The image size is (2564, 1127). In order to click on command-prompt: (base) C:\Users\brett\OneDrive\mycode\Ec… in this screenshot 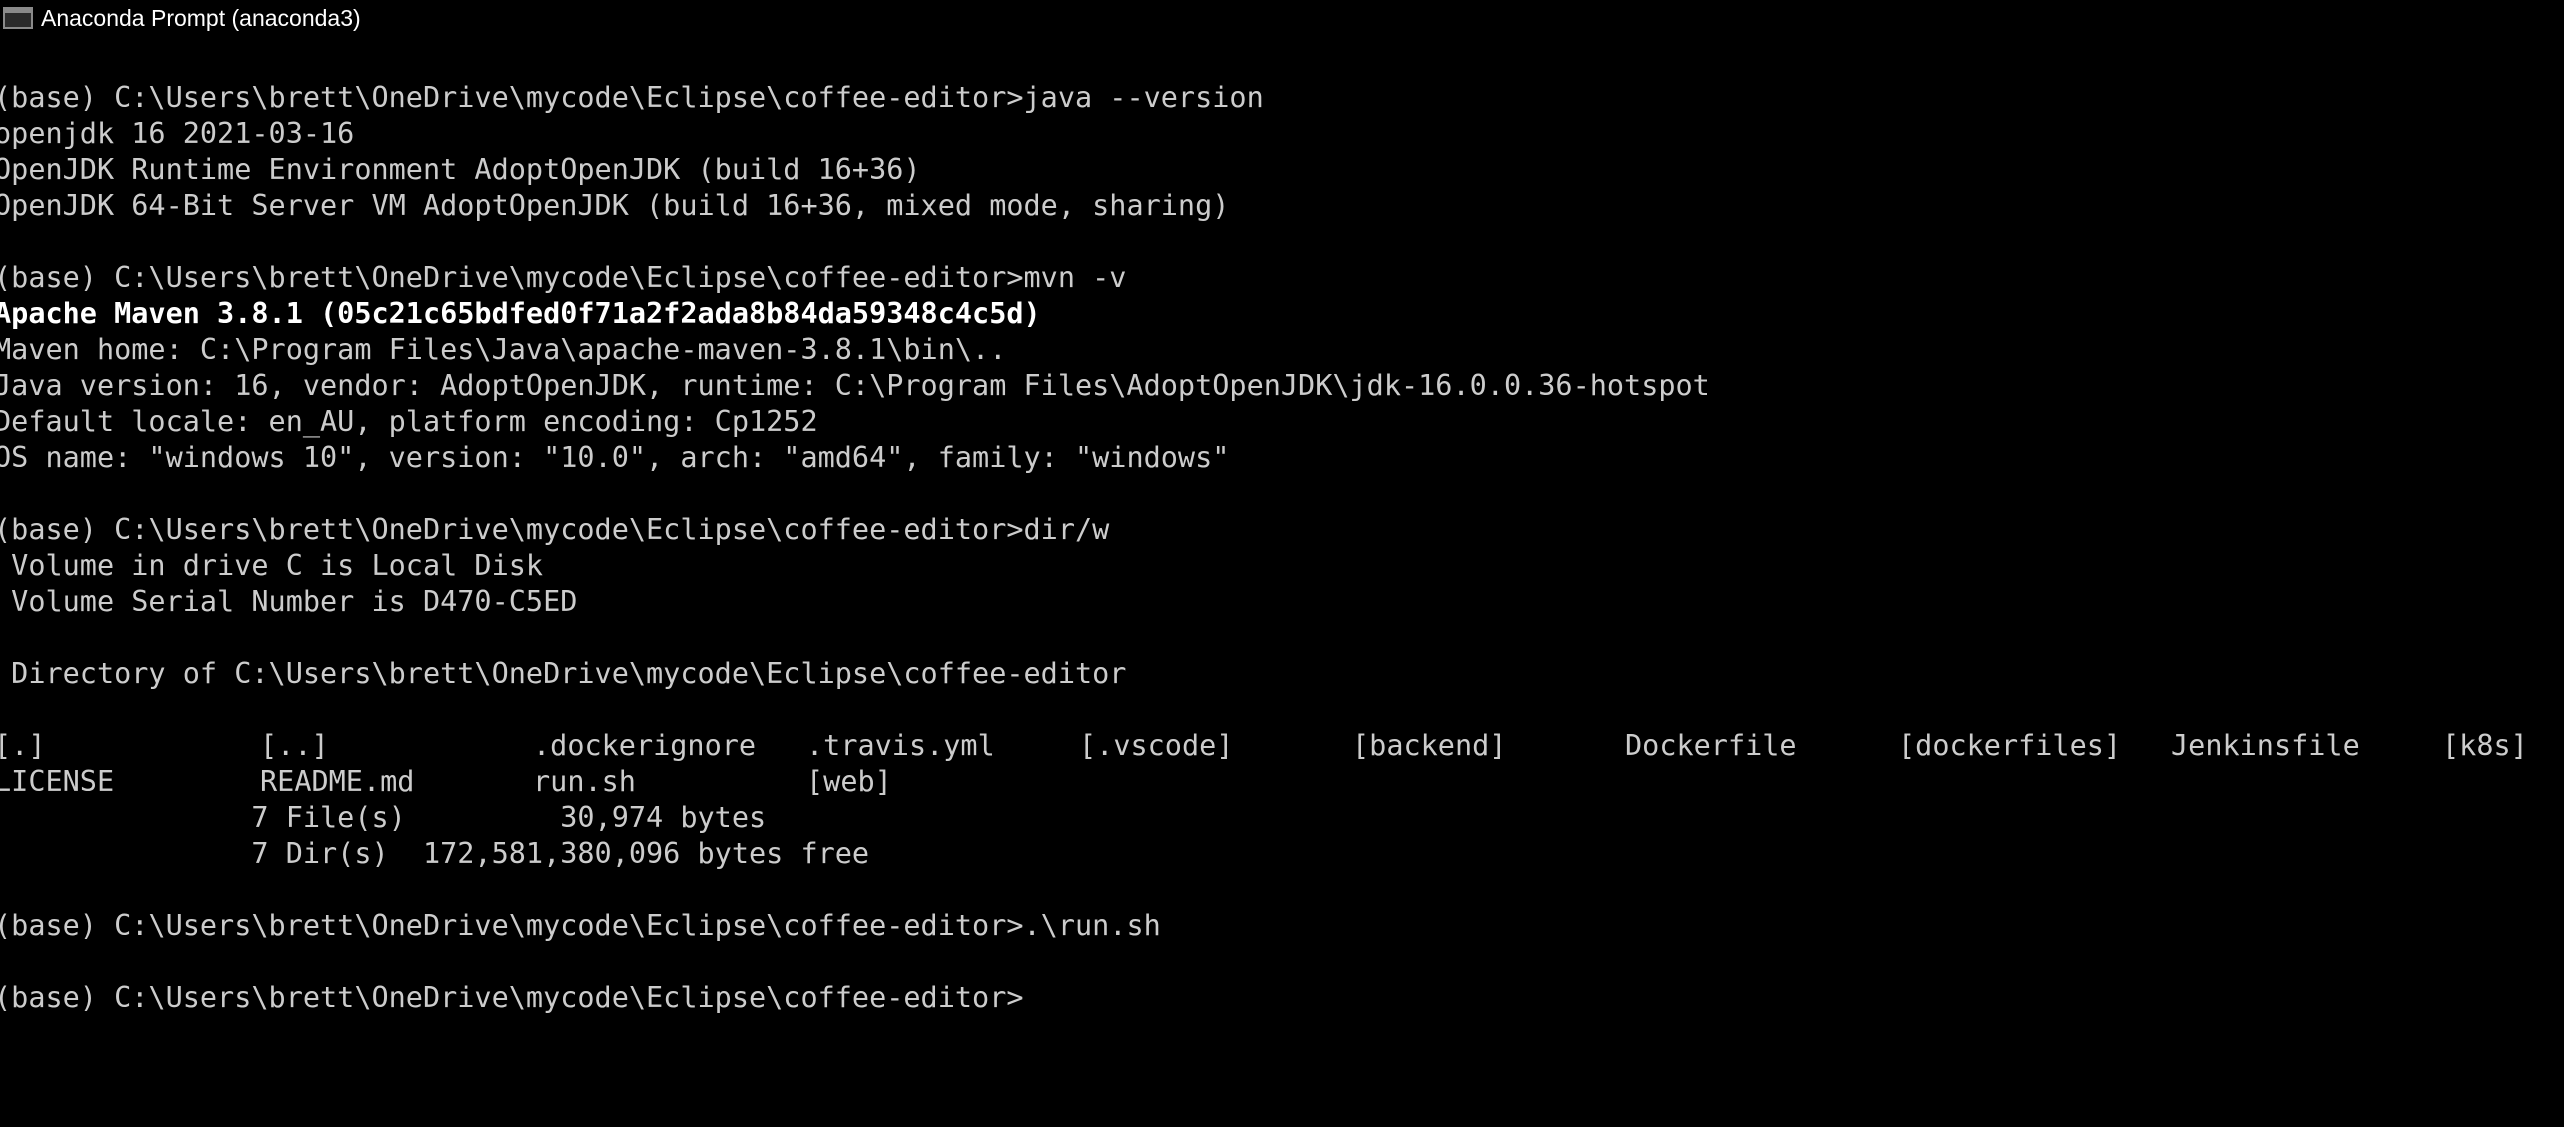, I will do `click(1282, 998)`.